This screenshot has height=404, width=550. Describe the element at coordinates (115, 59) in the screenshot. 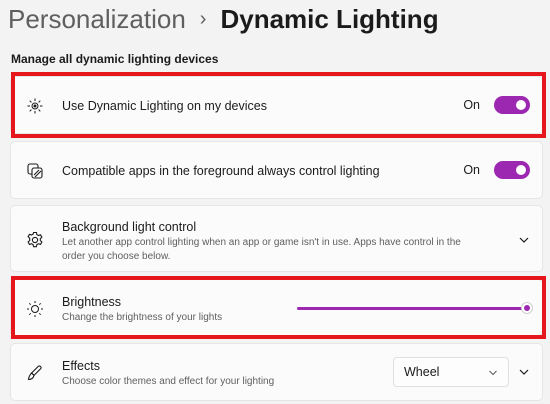

I see `section-header: Manage all dynamic lighting devices` at that location.